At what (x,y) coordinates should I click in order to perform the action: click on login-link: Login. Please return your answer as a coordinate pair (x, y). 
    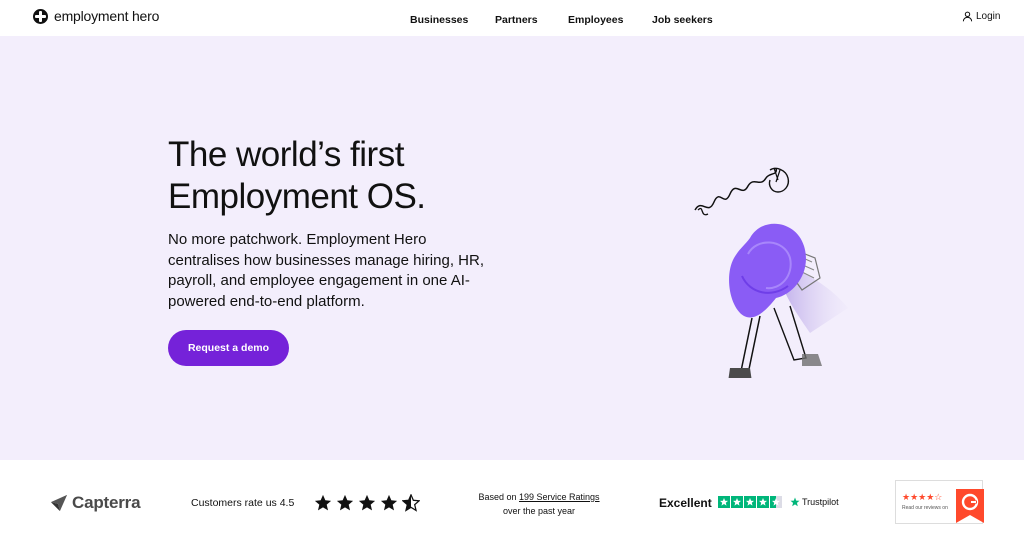
    Looking at the image, I should click on (981, 16).